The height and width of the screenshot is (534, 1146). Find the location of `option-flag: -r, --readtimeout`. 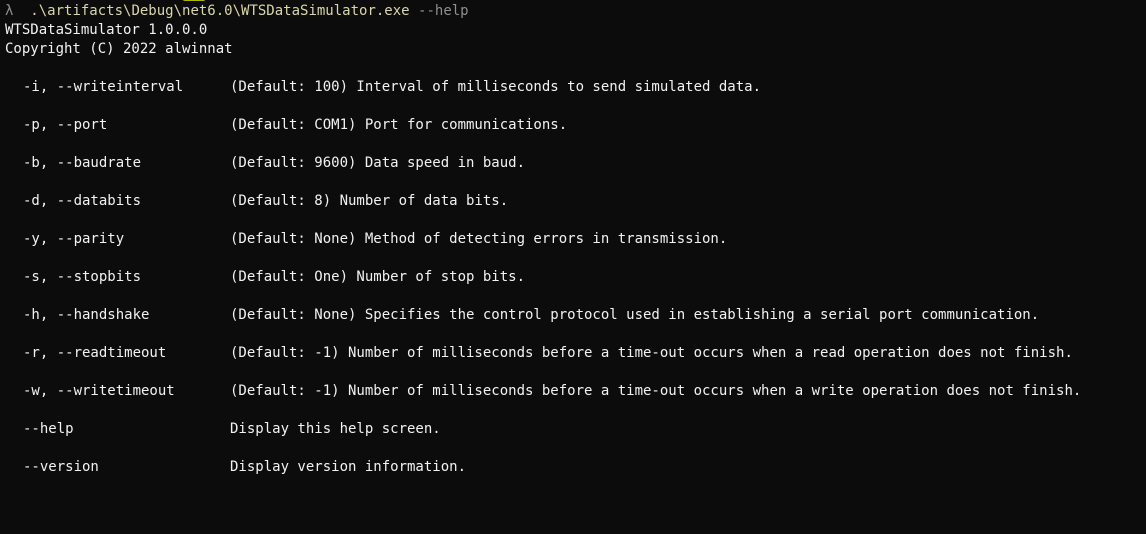

option-flag: -r, --readtimeout is located at coordinates (95, 353).